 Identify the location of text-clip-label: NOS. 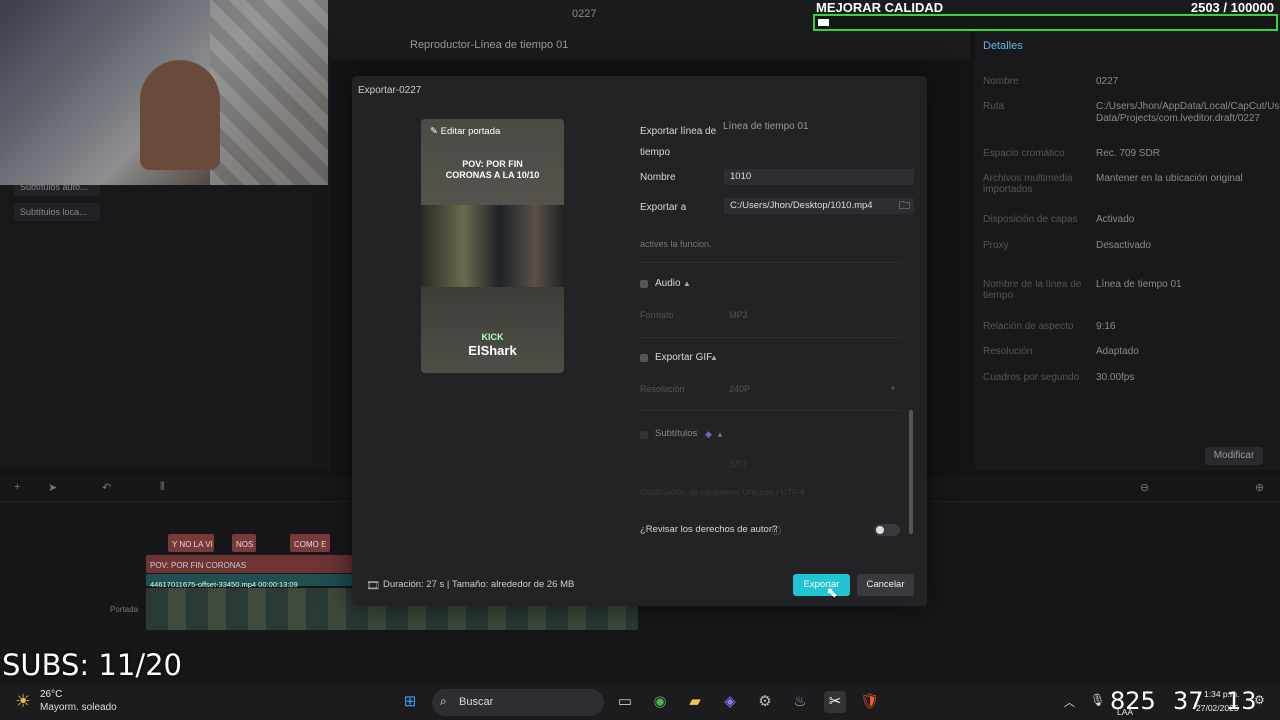
(245, 544).